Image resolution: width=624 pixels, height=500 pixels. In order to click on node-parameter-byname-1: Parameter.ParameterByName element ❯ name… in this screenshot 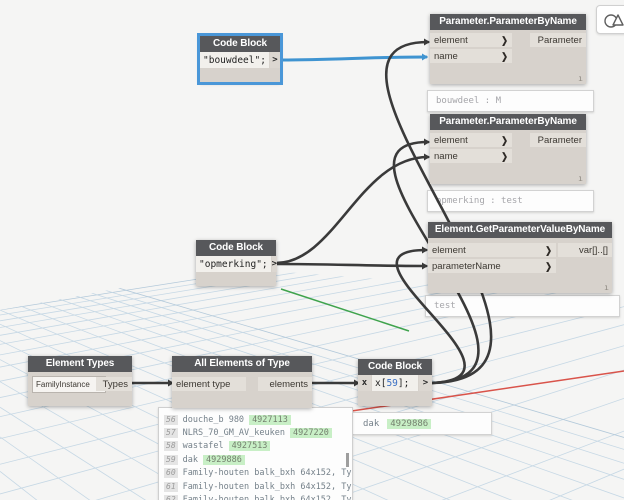, I will do `click(508, 49)`.